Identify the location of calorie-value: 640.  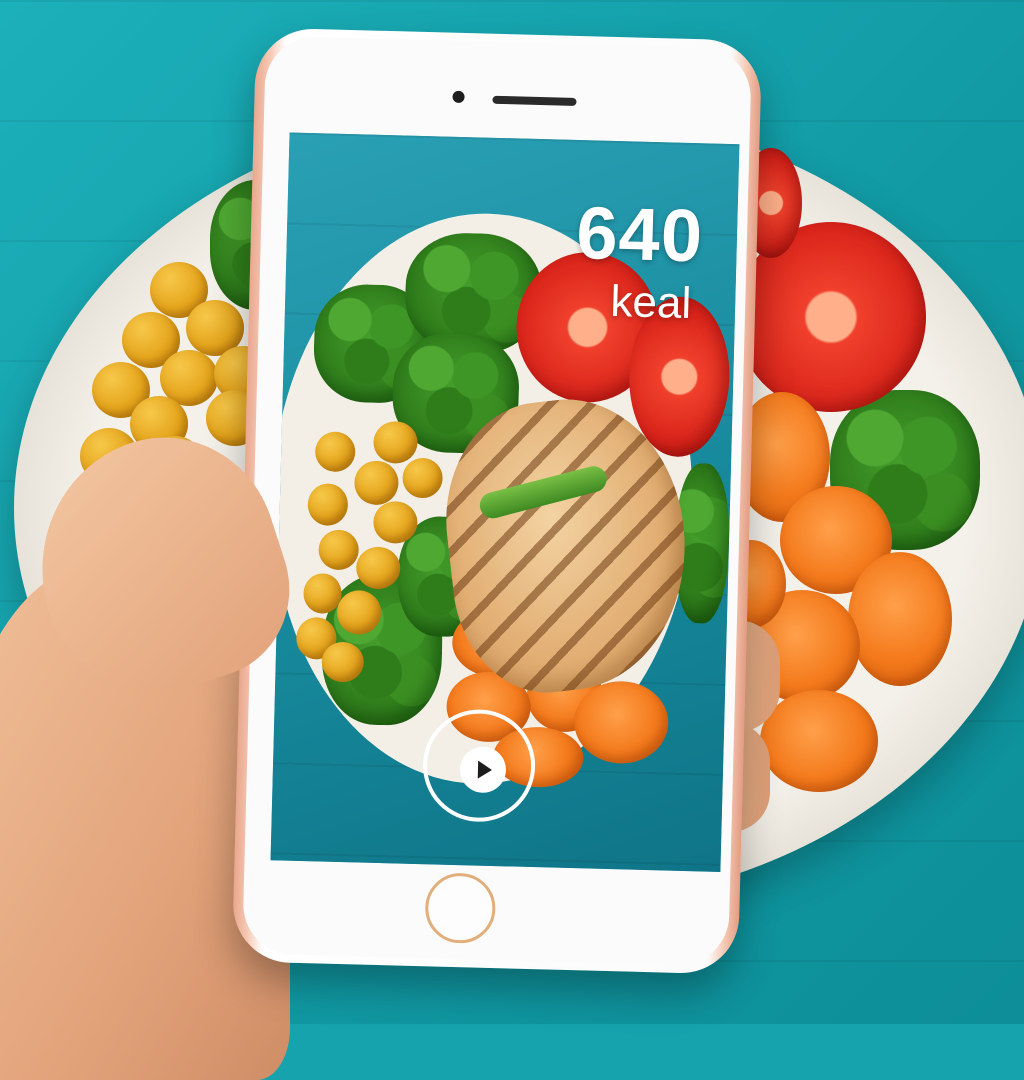
(640, 234).